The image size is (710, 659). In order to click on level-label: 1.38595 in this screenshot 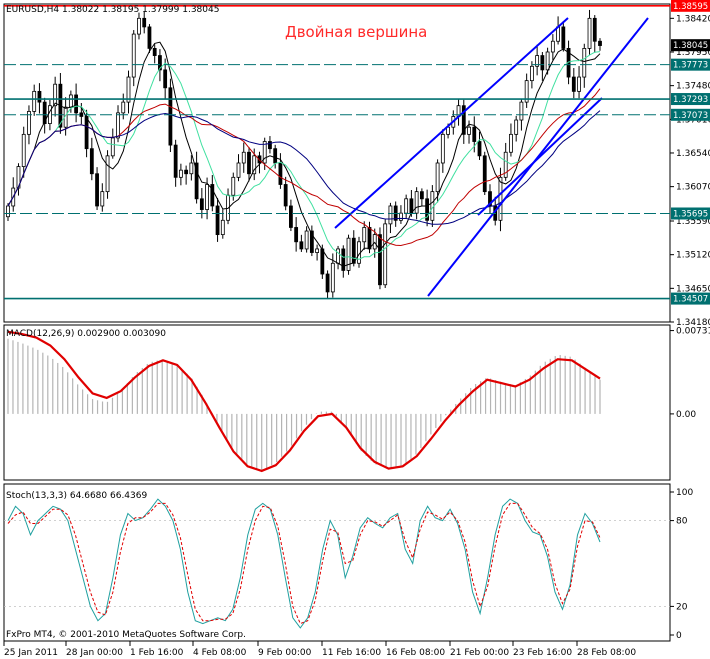, I will do `click(690, 7)`.